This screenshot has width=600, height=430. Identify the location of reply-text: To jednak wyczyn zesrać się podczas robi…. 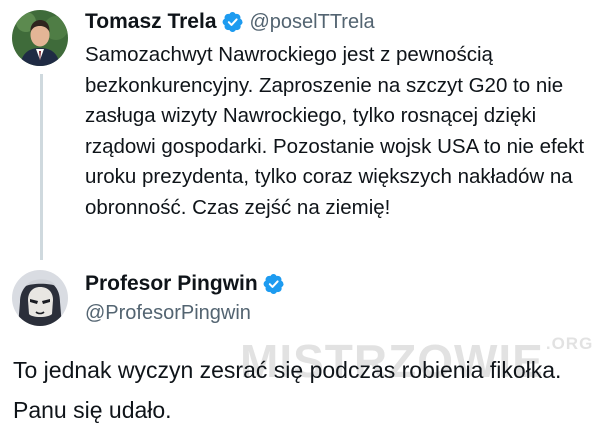
(287, 390).